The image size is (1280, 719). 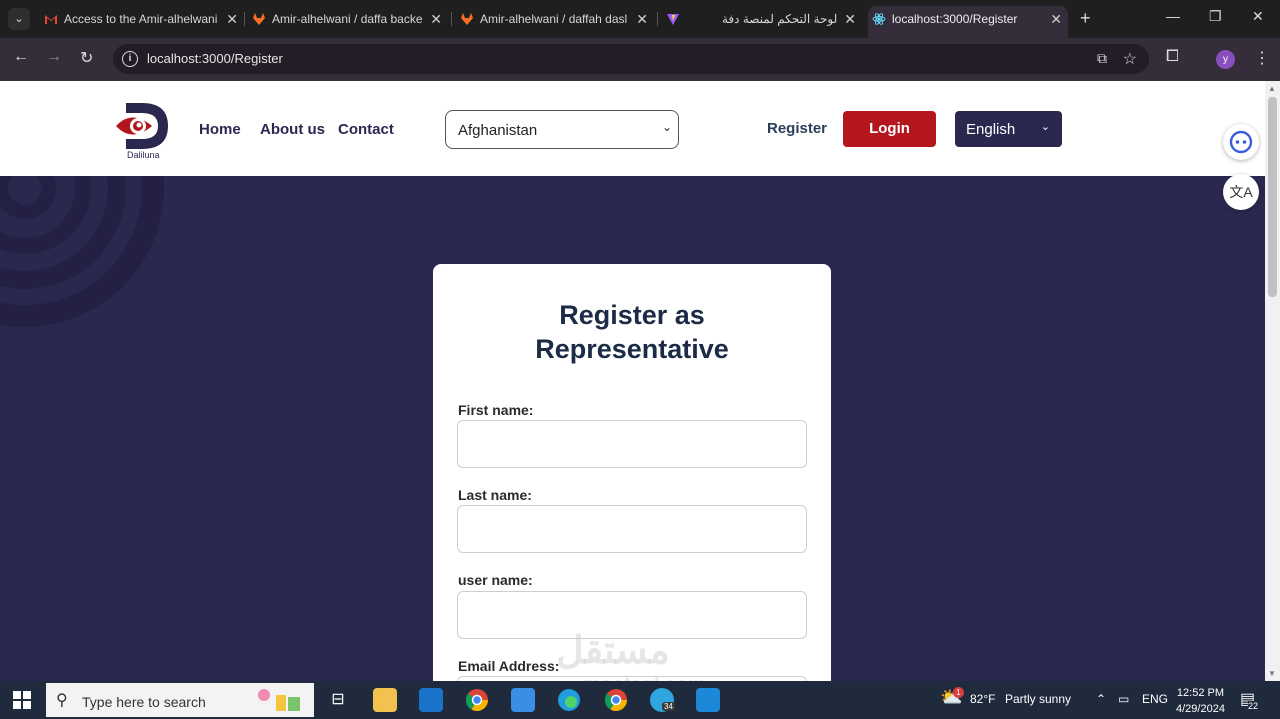 What do you see at coordinates (62, 700) in the screenshot?
I see `search-icon: ⚲` at bounding box center [62, 700].